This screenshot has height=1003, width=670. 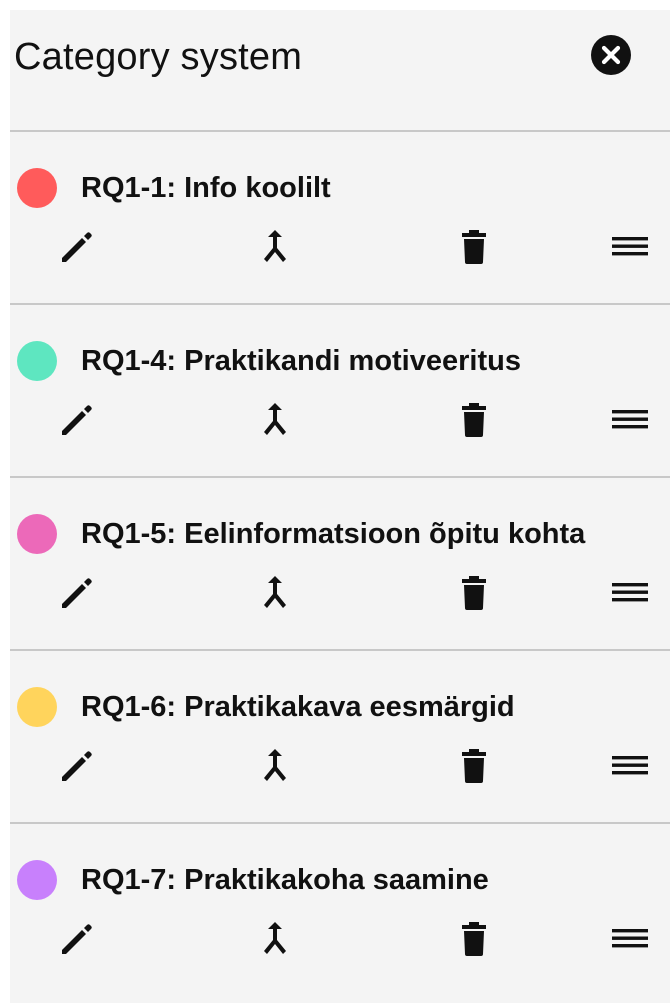 I want to click on category-label: RQ1-4: Praktikandi motiveeritus, so click(x=301, y=361).